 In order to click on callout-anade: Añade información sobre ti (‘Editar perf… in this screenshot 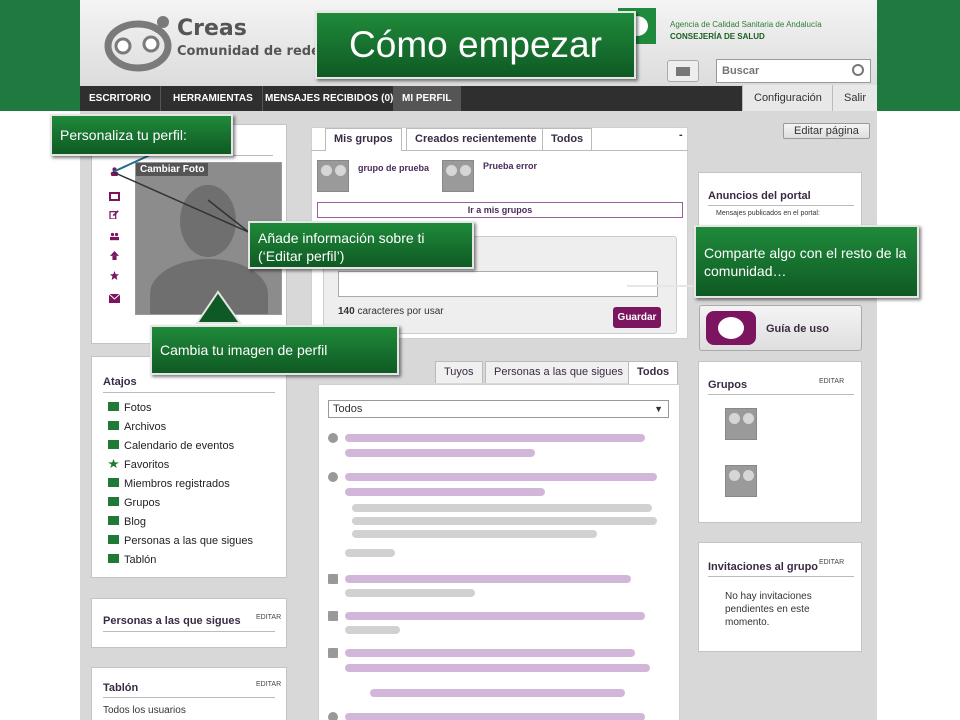, I will do `click(361, 245)`.